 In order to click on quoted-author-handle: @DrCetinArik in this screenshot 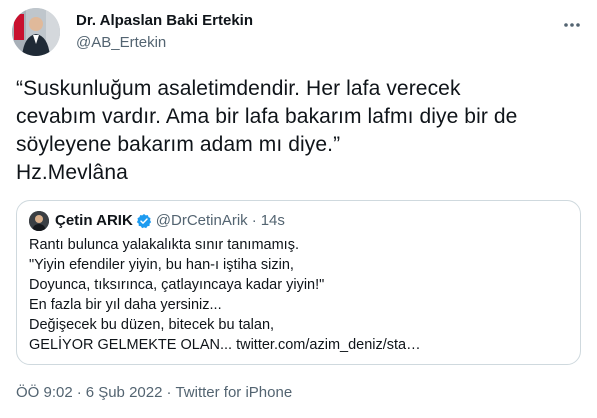, I will do `click(201, 220)`.